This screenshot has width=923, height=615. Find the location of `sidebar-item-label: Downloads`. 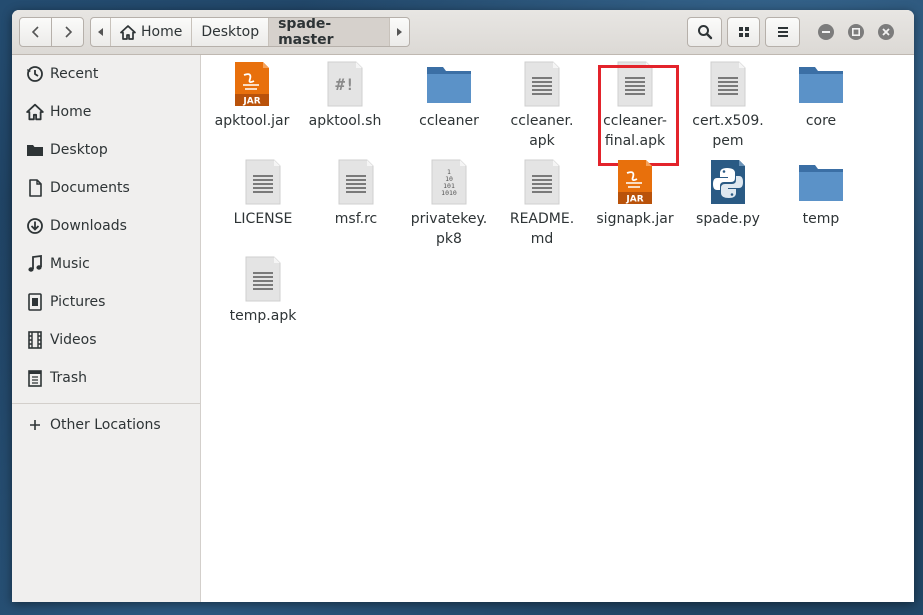

sidebar-item-label: Downloads is located at coordinates (88, 226).